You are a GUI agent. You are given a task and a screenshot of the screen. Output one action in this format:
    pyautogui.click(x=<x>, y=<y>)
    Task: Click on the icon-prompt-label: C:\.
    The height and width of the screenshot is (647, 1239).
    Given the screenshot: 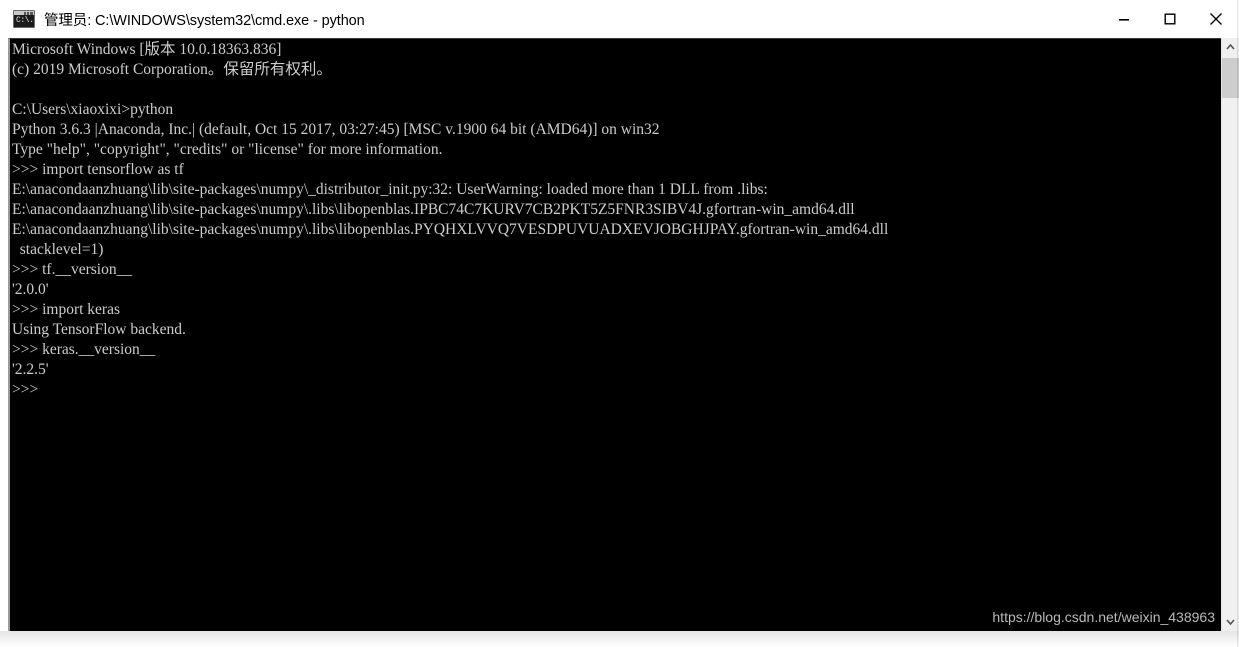 What is the action you would take?
    pyautogui.click(x=25, y=20)
    